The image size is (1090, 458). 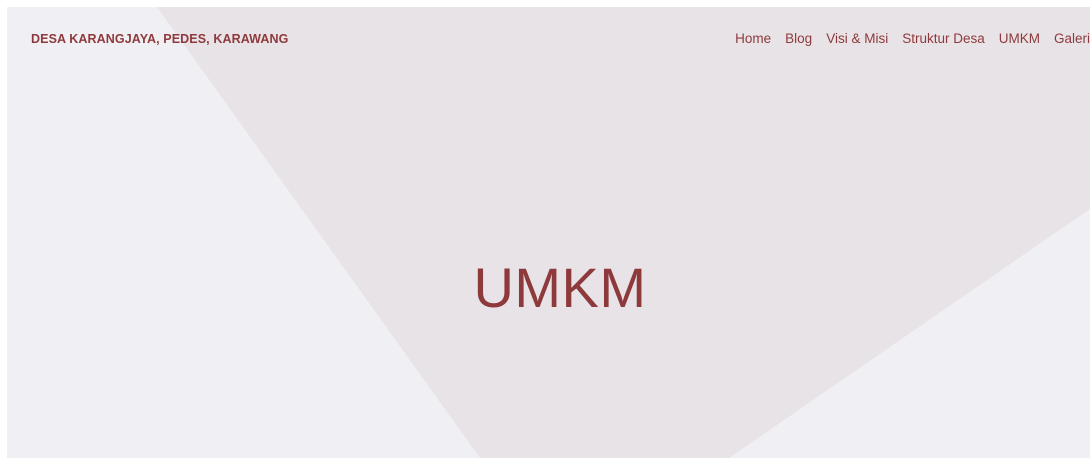 What do you see at coordinates (1019, 38) in the screenshot?
I see `nav-item-umkm: UMKM` at bounding box center [1019, 38].